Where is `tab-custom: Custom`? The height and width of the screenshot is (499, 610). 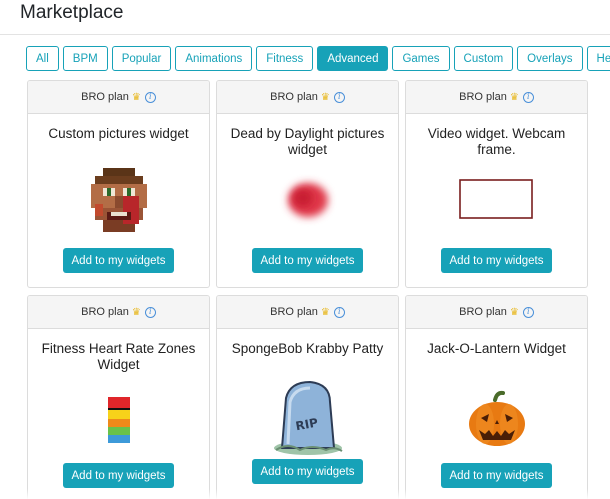 tab-custom: Custom is located at coordinates (483, 58).